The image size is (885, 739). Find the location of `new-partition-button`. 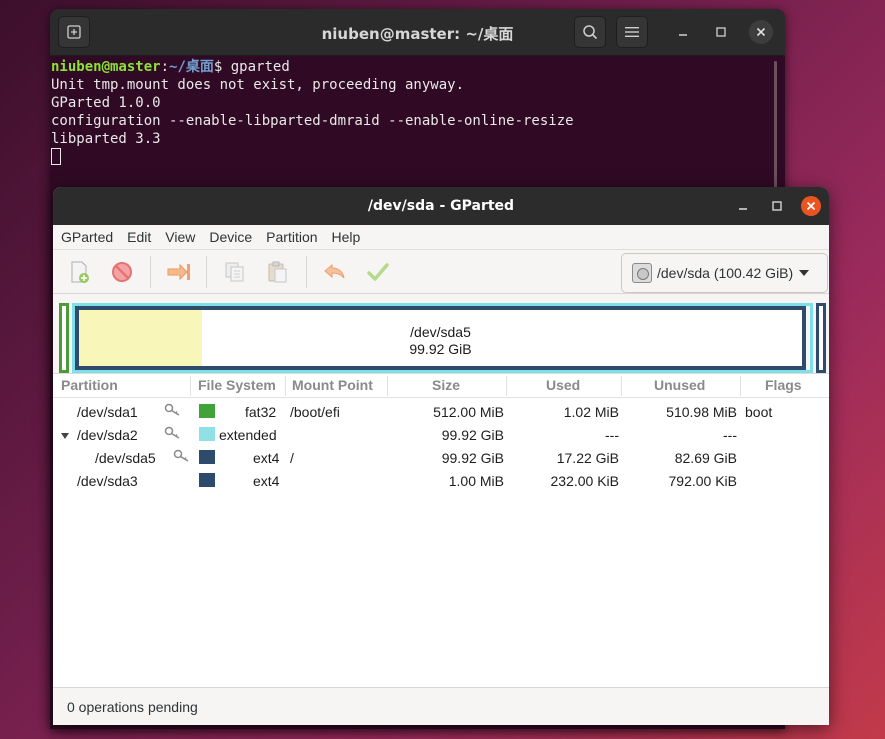

new-partition-button is located at coordinates (79, 272).